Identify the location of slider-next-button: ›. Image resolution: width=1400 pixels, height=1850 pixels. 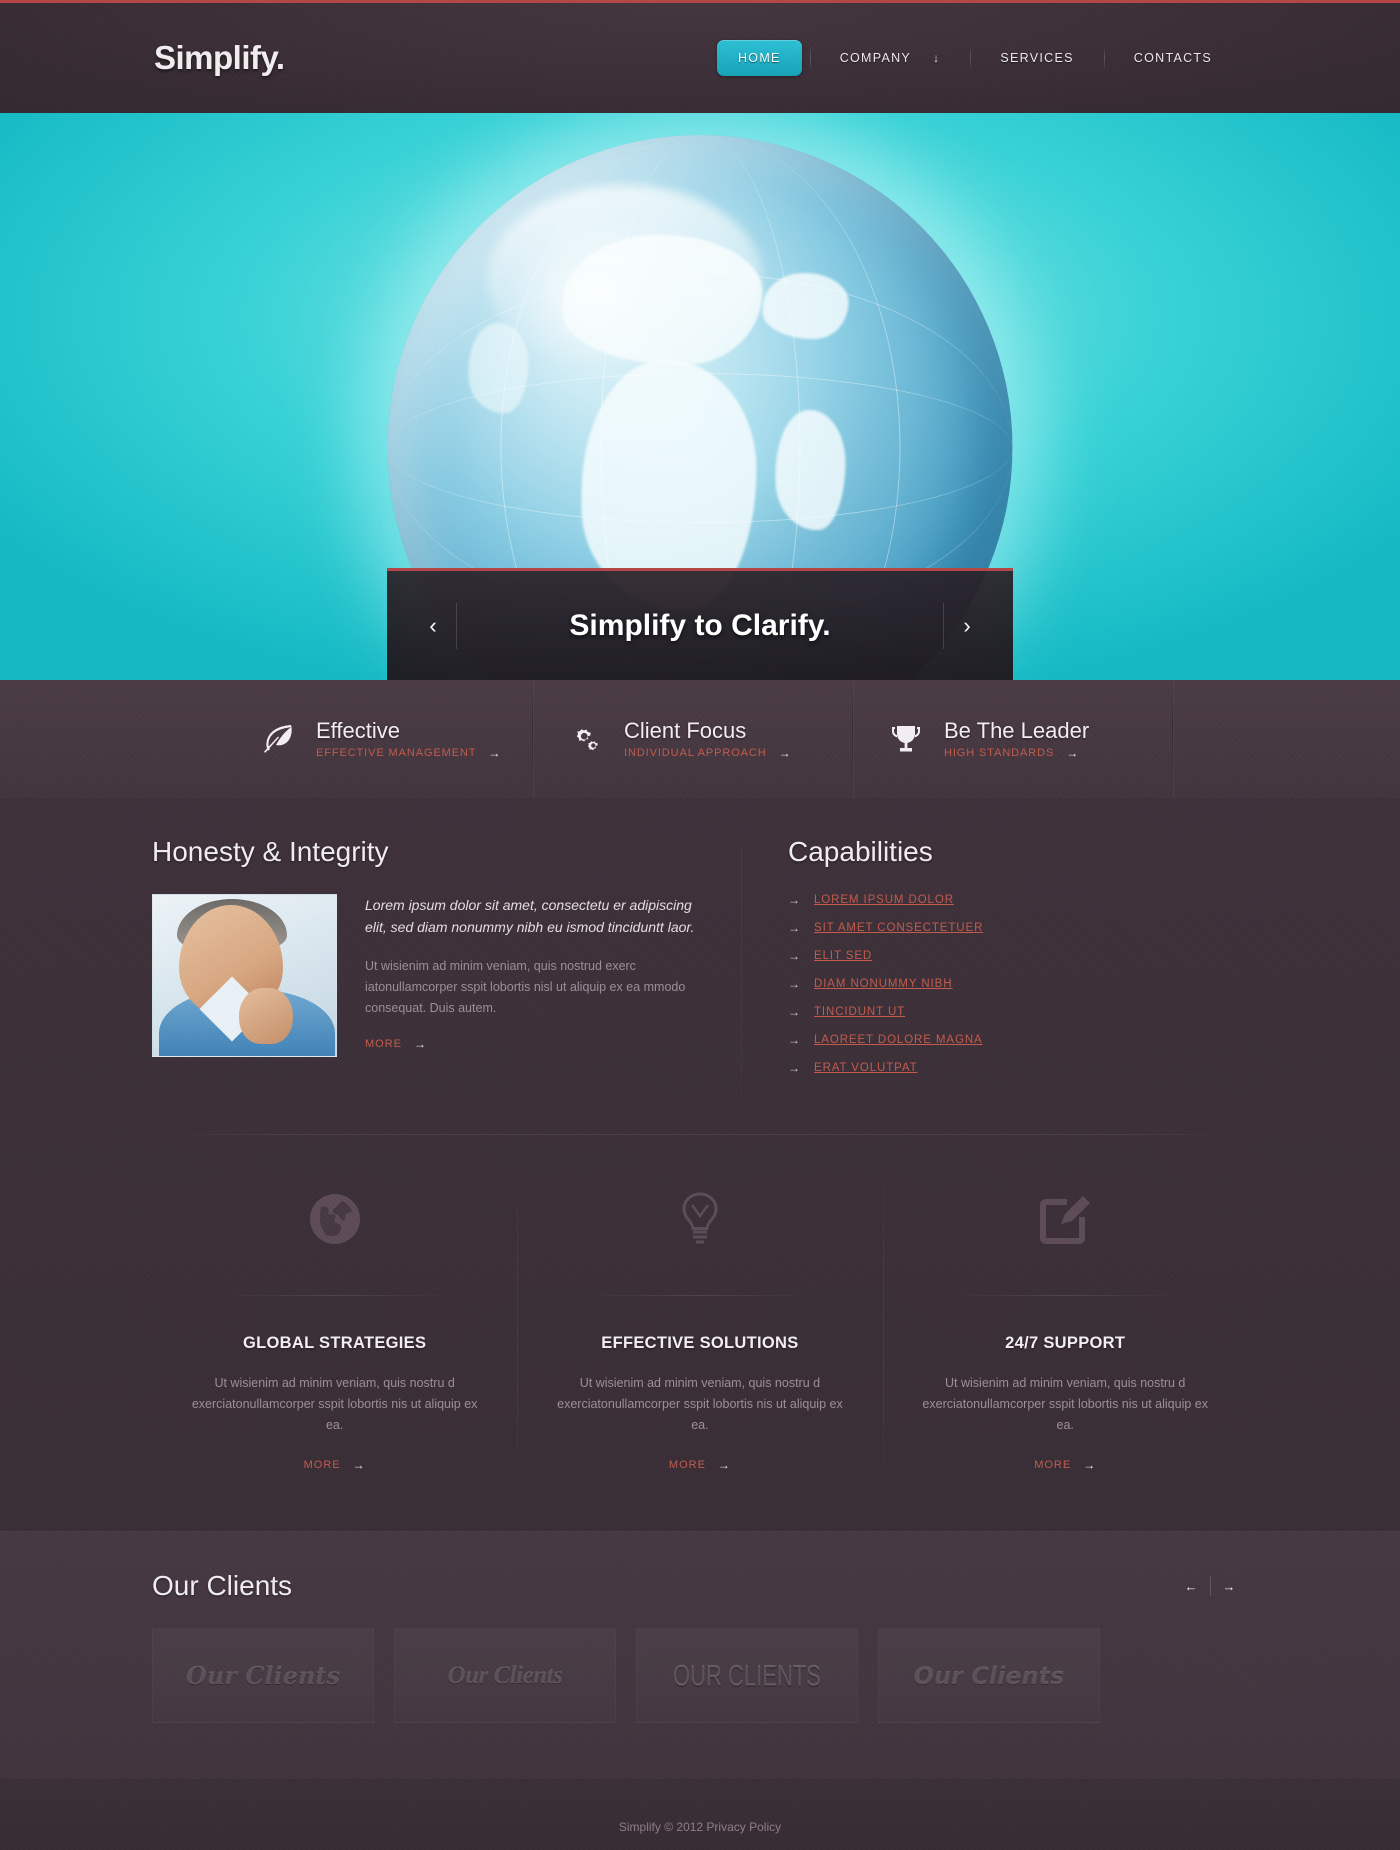
(967, 626).